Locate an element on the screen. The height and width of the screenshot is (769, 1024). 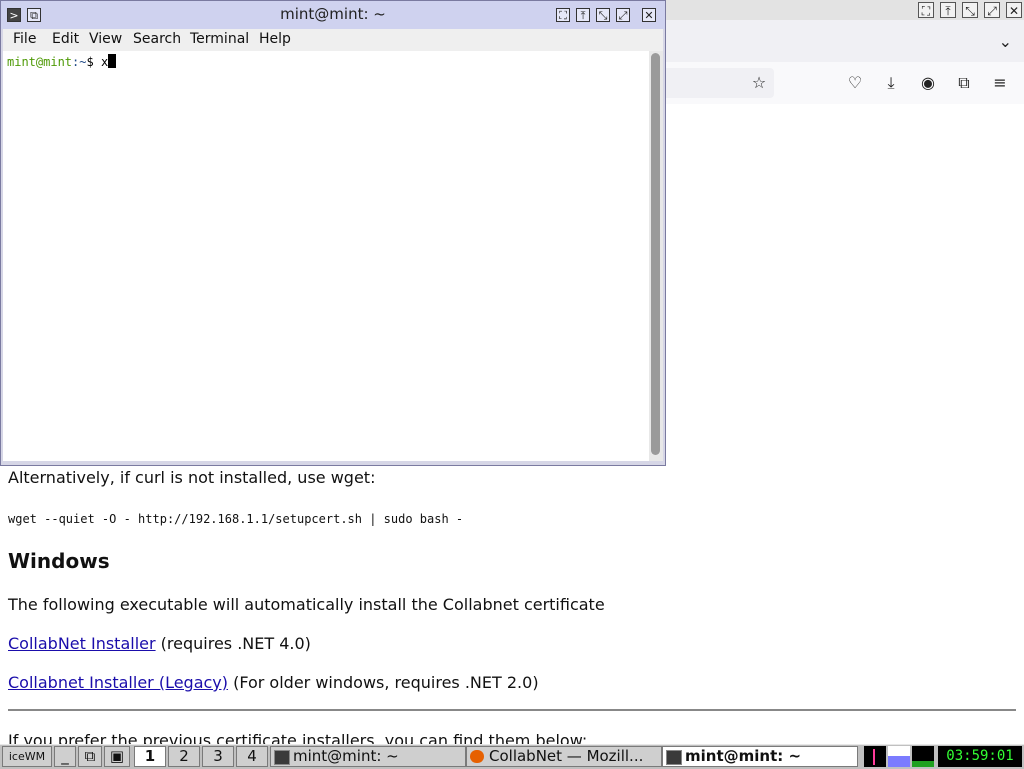
clock: 03:59:01 is located at coordinates (980, 756).